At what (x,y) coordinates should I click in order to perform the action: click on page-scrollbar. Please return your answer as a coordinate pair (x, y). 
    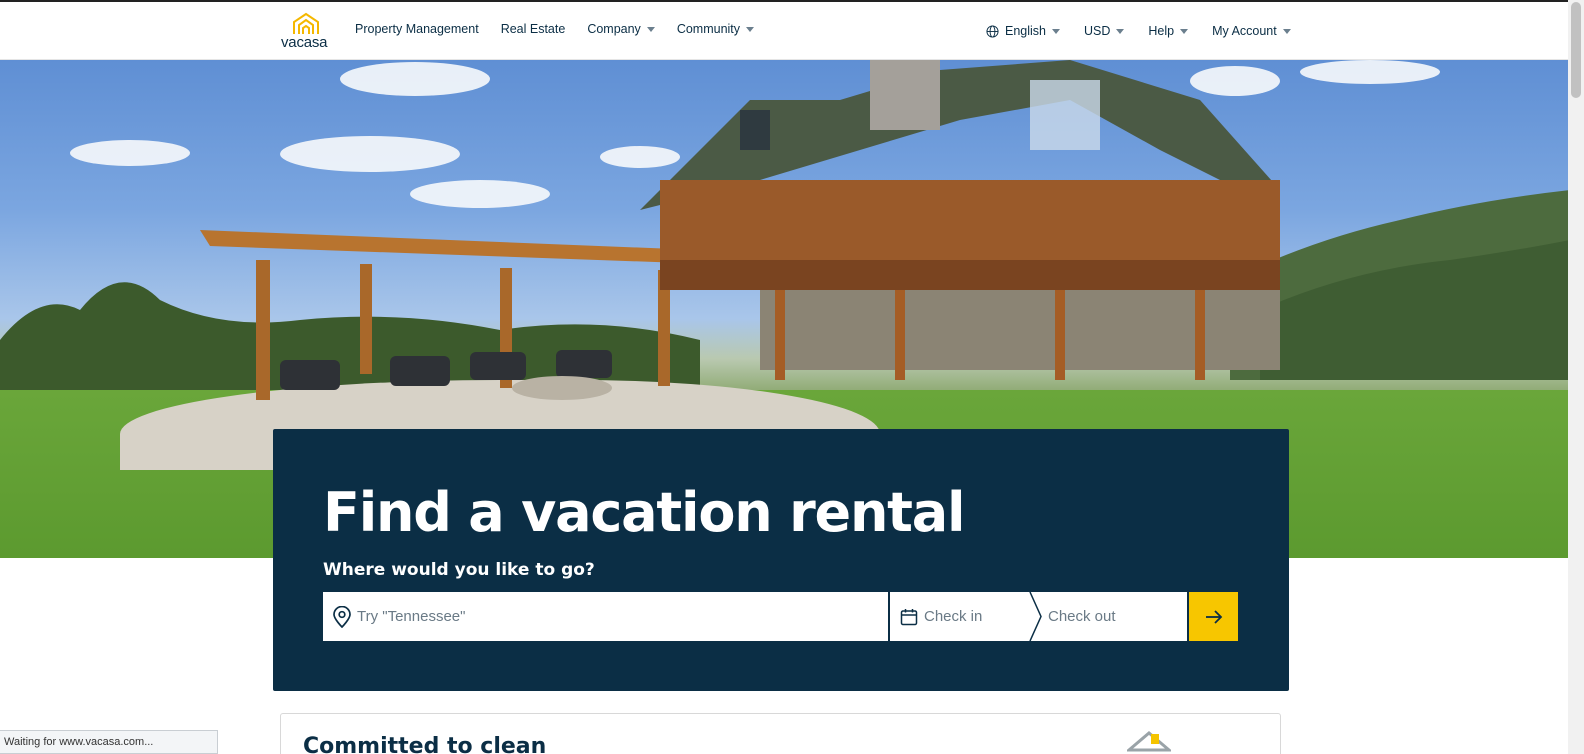
    Looking at the image, I should click on (1576, 377).